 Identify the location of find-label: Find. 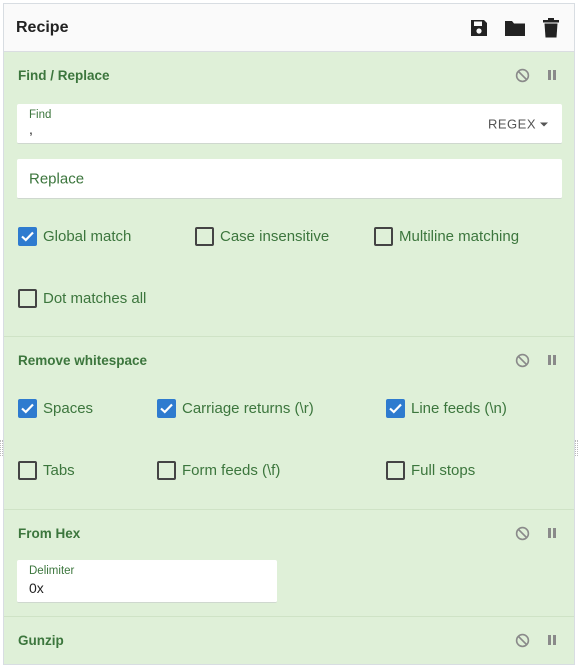
(40, 115).